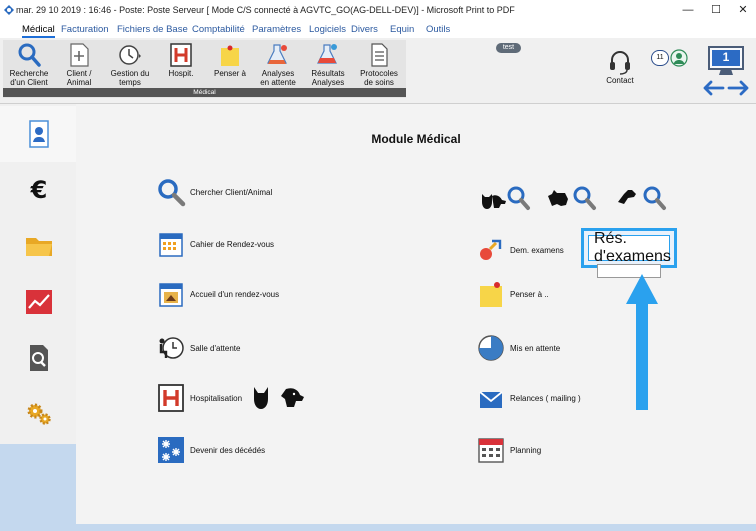 Image resolution: width=756 pixels, height=531 pixels. I want to click on euro-icon: €, so click(39, 190).